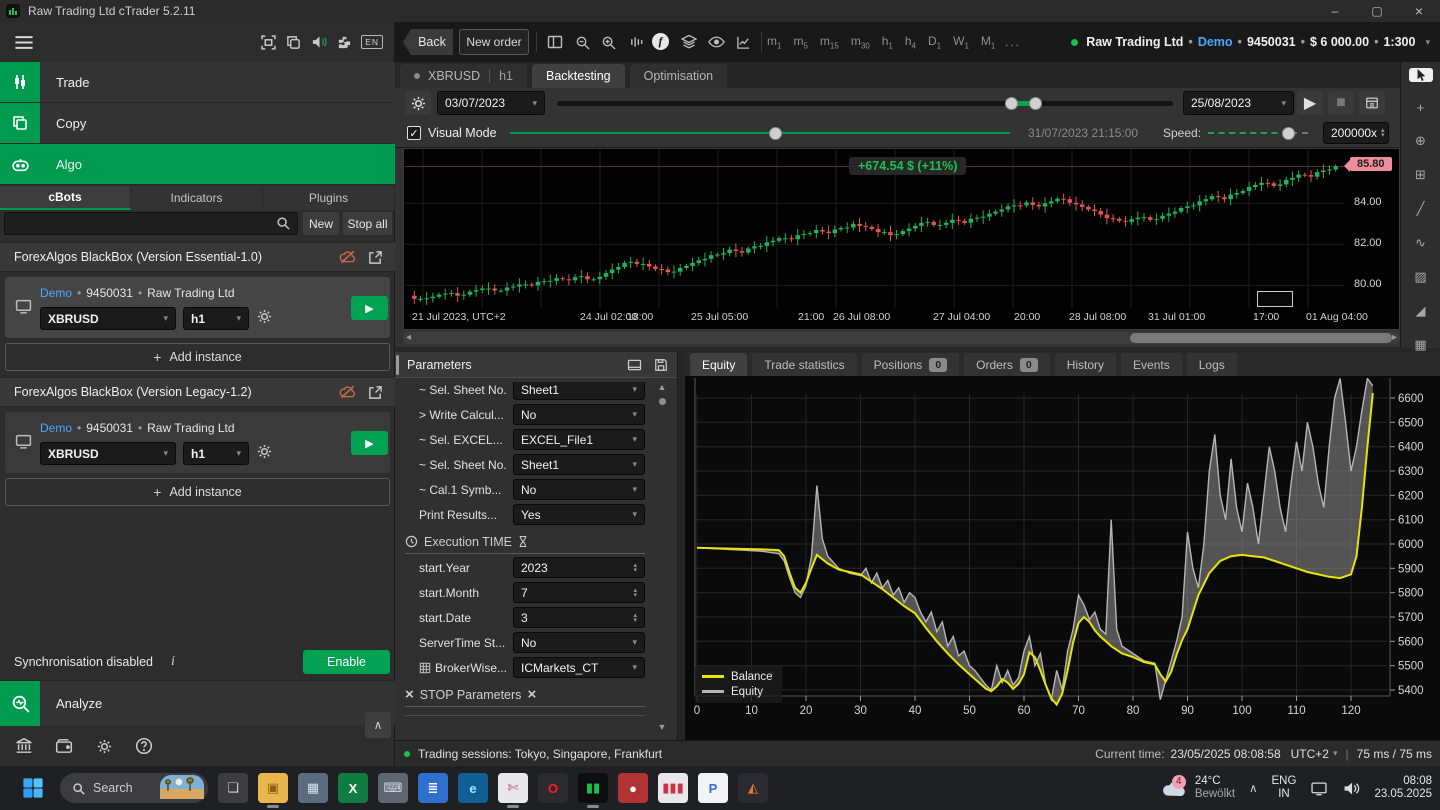 Image resolution: width=1440 pixels, height=810 pixels. What do you see at coordinates (579, 464) in the screenshot?
I see `param-dropdown: Sheet1 ▾` at bounding box center [579, 464].